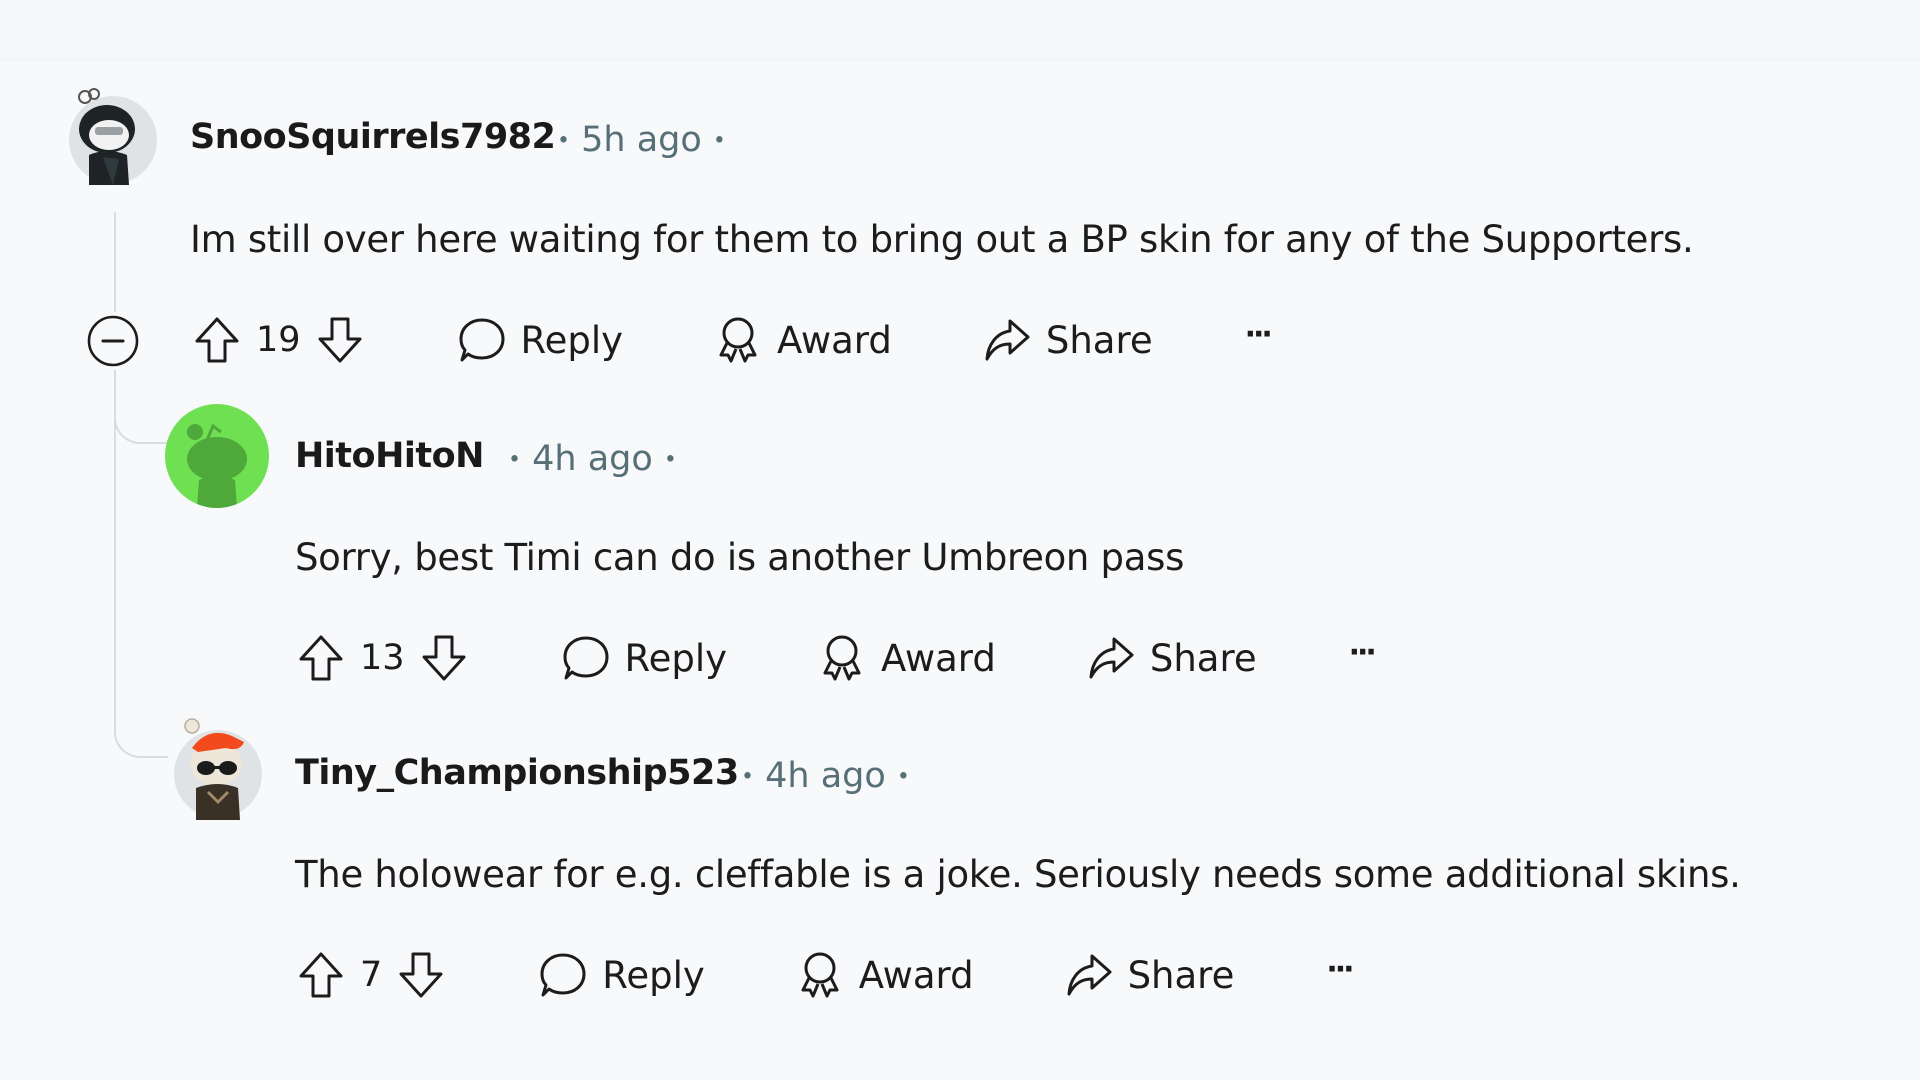  I want to click on top-band, so click(960, 31).